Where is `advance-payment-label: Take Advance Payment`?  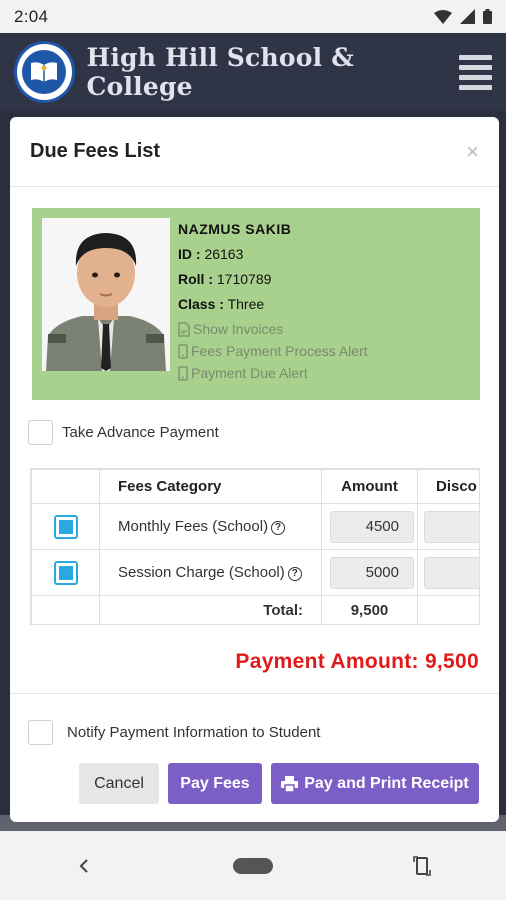
advance-payment-label: Take Advance Payment is located at coordinates (140, 432).